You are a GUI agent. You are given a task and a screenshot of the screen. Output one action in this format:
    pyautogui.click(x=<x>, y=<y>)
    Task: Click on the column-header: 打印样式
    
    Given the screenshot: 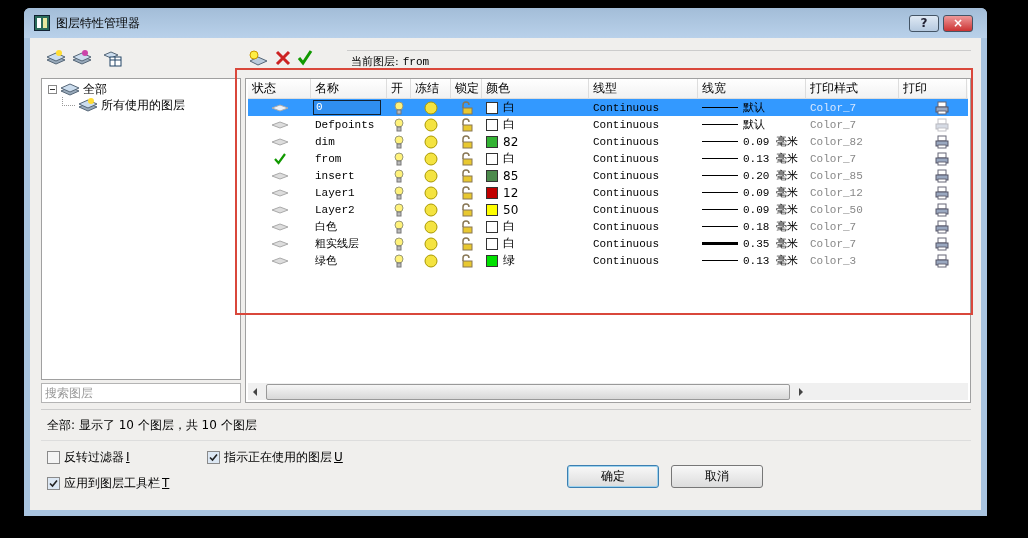 What is the action you would take?
    pyautogui.click(x=852, y=88)
    